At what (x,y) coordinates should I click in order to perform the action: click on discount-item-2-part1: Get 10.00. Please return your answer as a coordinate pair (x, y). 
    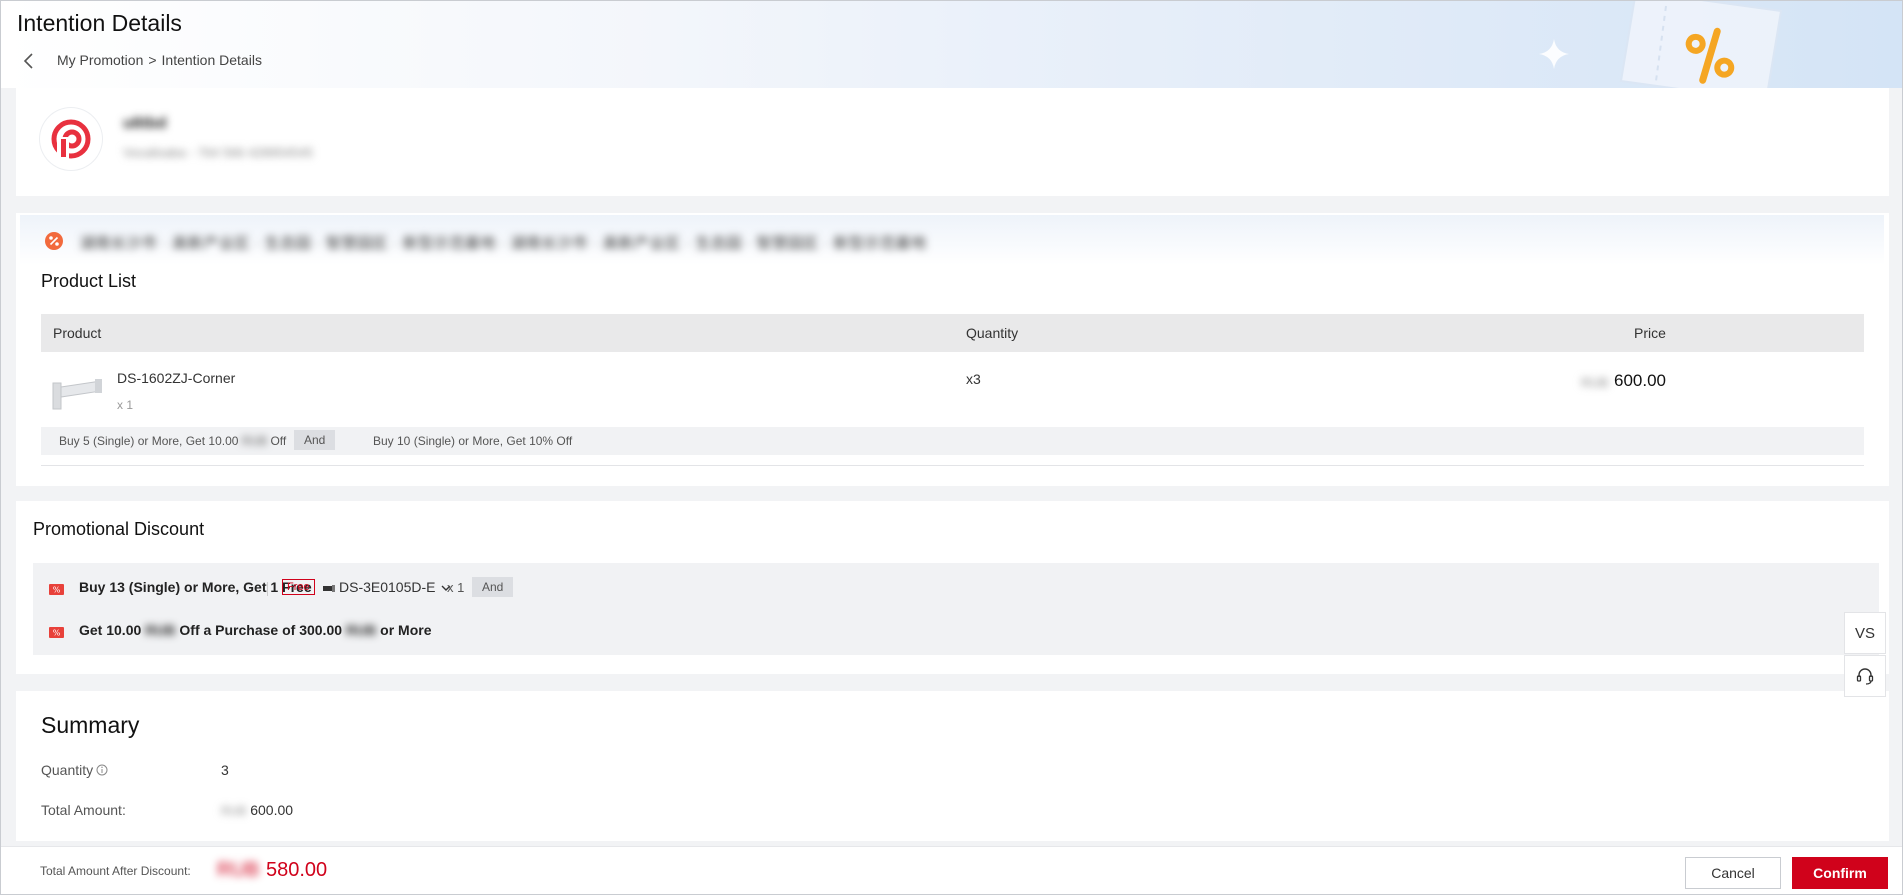
    Looking at the image, I should click on (110, 630).